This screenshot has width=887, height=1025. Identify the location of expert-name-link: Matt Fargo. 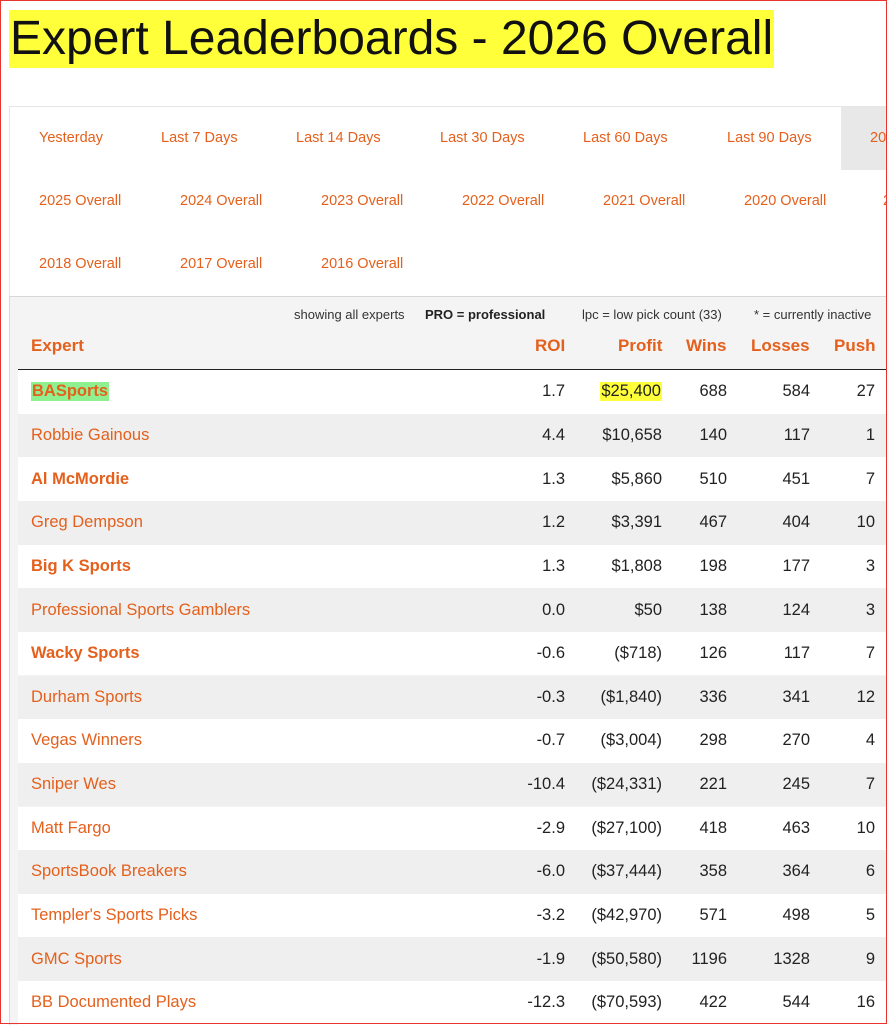
(71, 829).